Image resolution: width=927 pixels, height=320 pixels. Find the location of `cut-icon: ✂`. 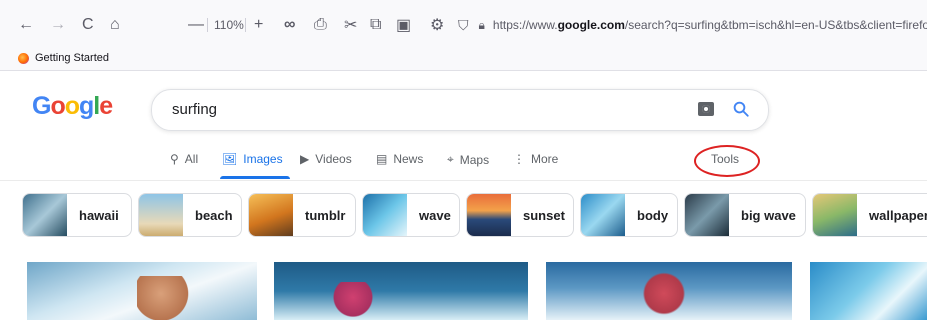

cut-icon: ✂ is located at coordinates (350, 25).